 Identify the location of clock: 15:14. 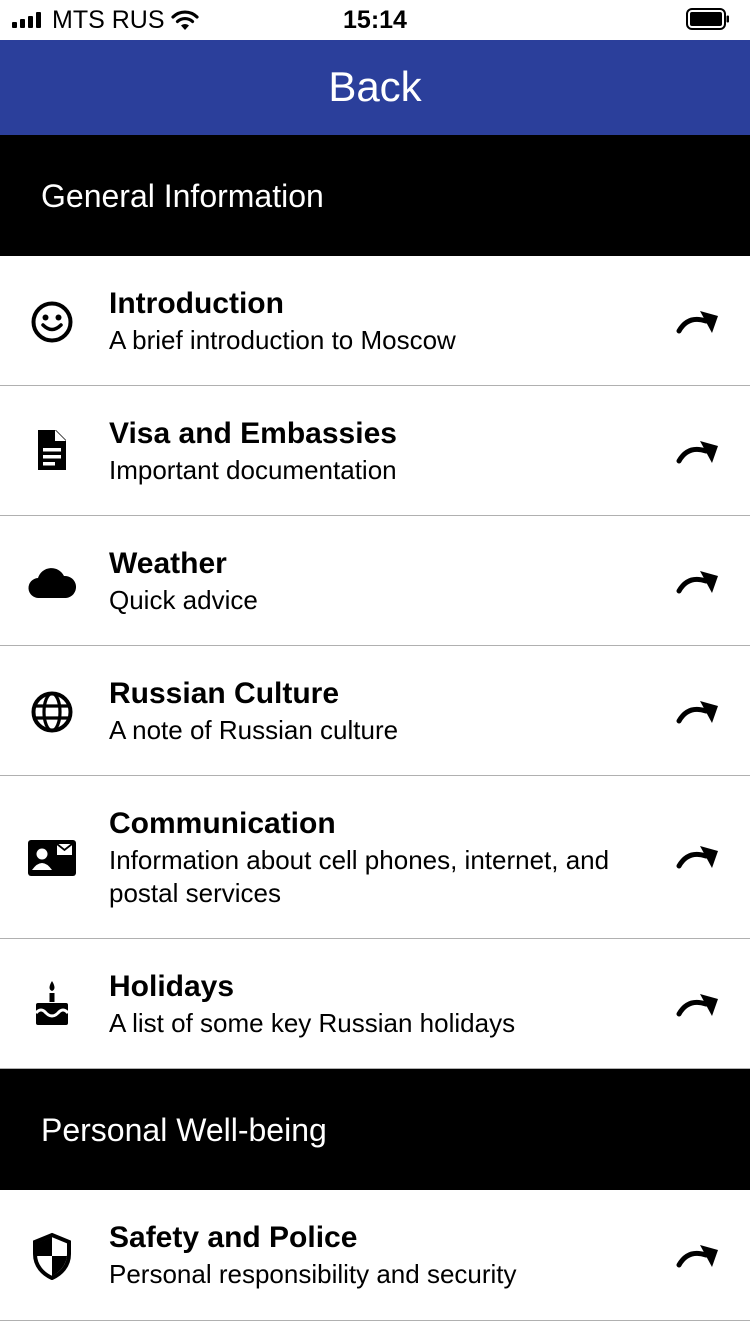
(375, 20).